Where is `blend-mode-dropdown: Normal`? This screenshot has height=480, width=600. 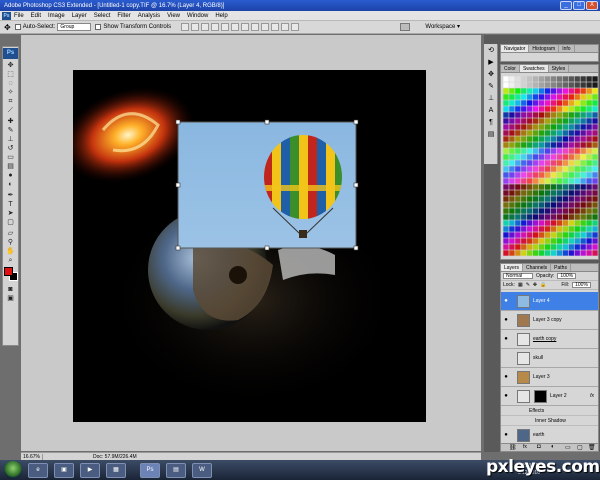 blend-mode-dropdown: Normal is located at coordinates (518, 276).